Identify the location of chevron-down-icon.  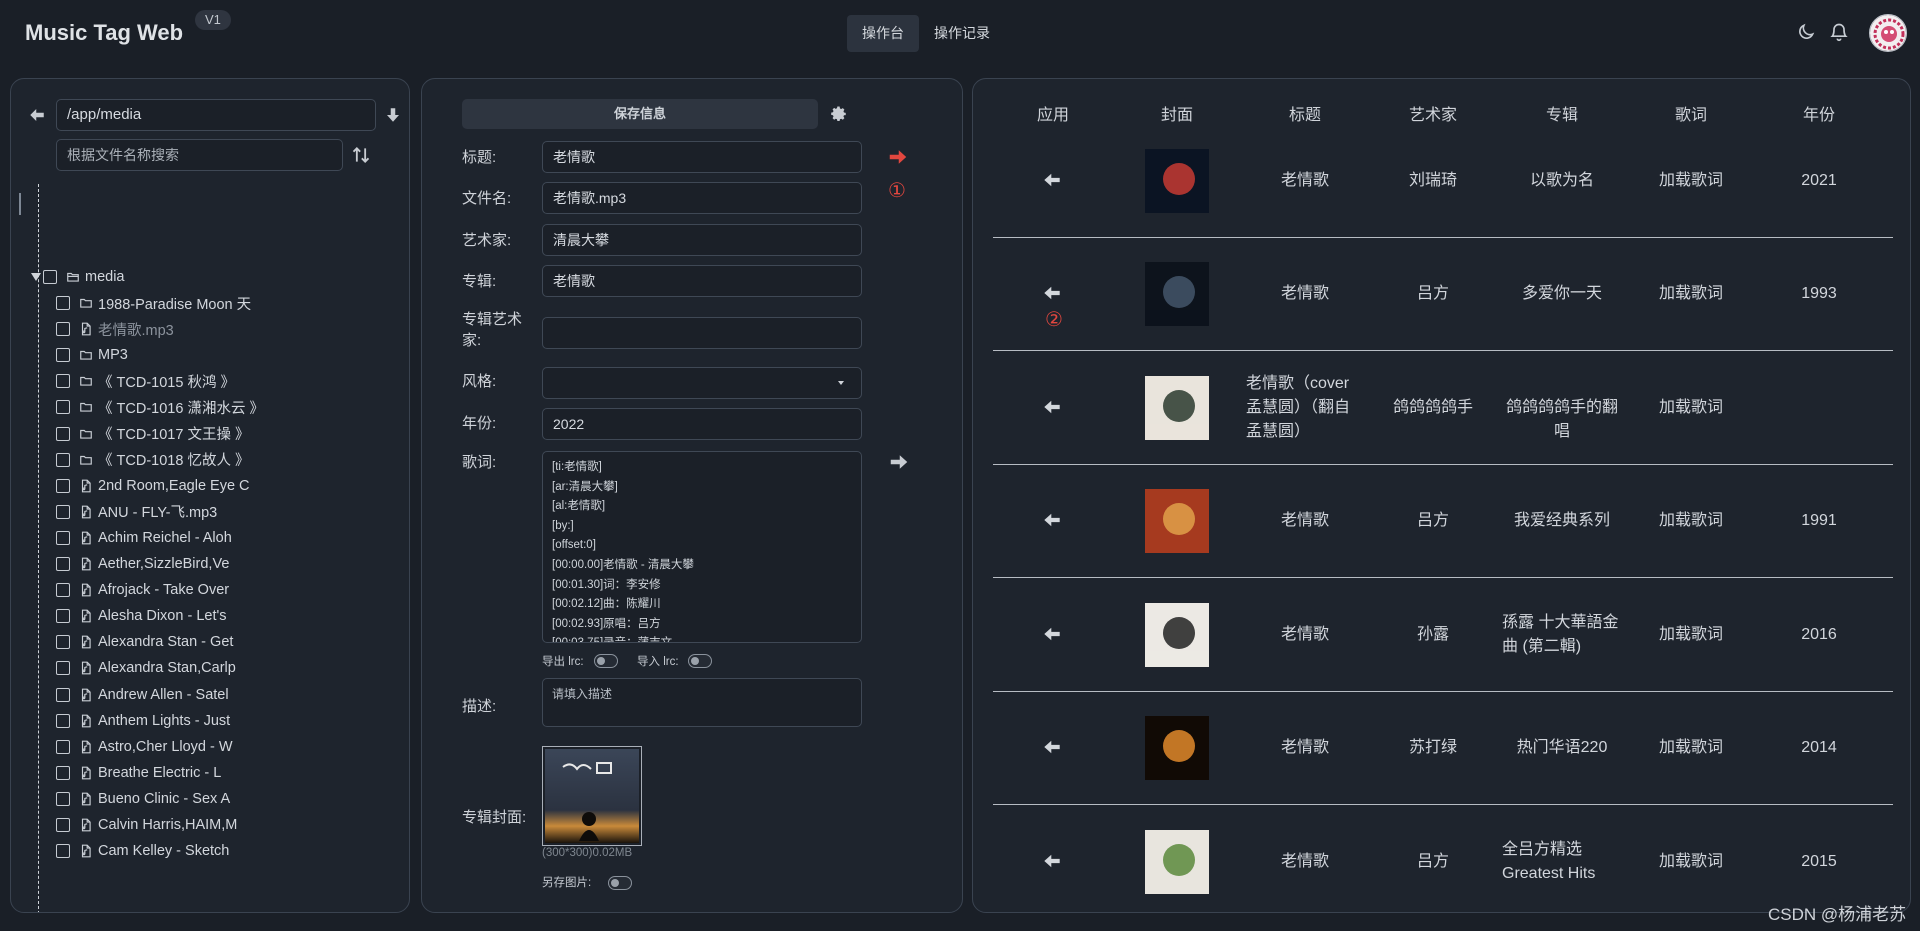
(36, 277).